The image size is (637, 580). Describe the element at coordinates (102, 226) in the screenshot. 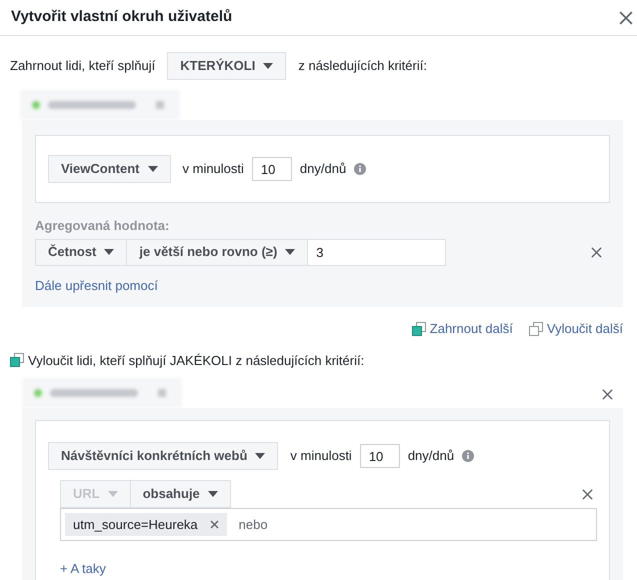

I see `aggregate-label: Agregovaná hodnota:` at that location.